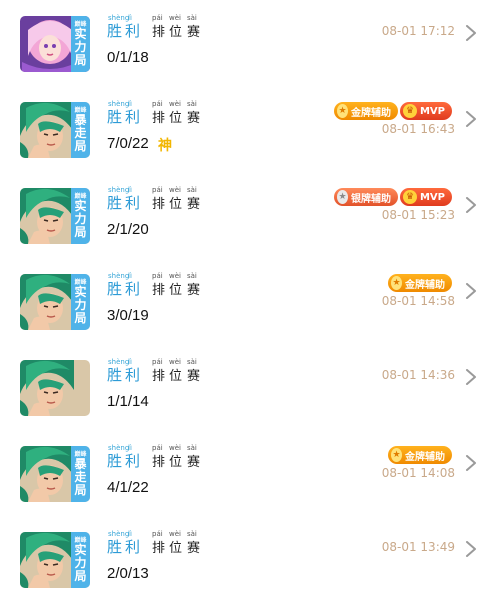  I want to click on match-time: 08-01 14:58, so click(418, 301).